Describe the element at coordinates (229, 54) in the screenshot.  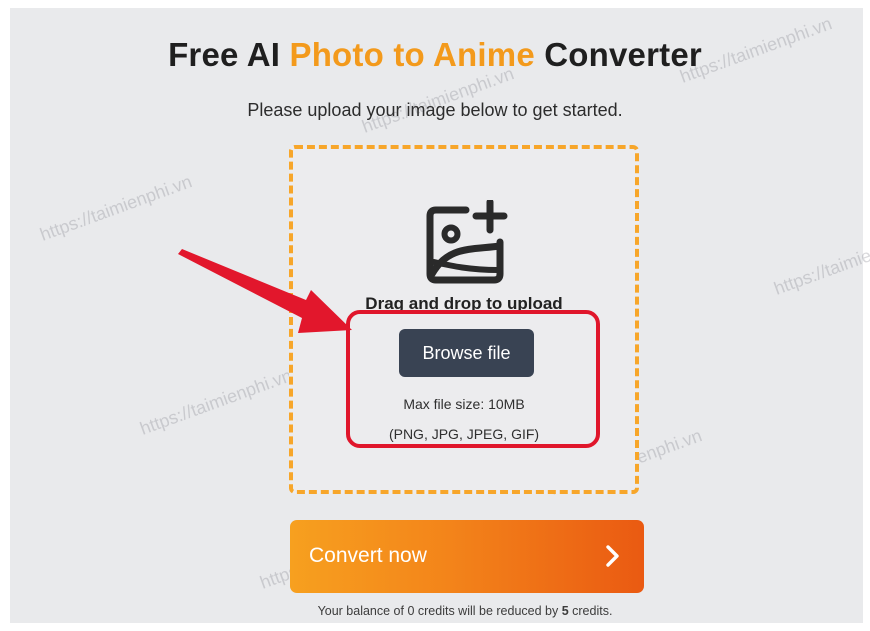
I see `title-prefix: Free AI` at that location.